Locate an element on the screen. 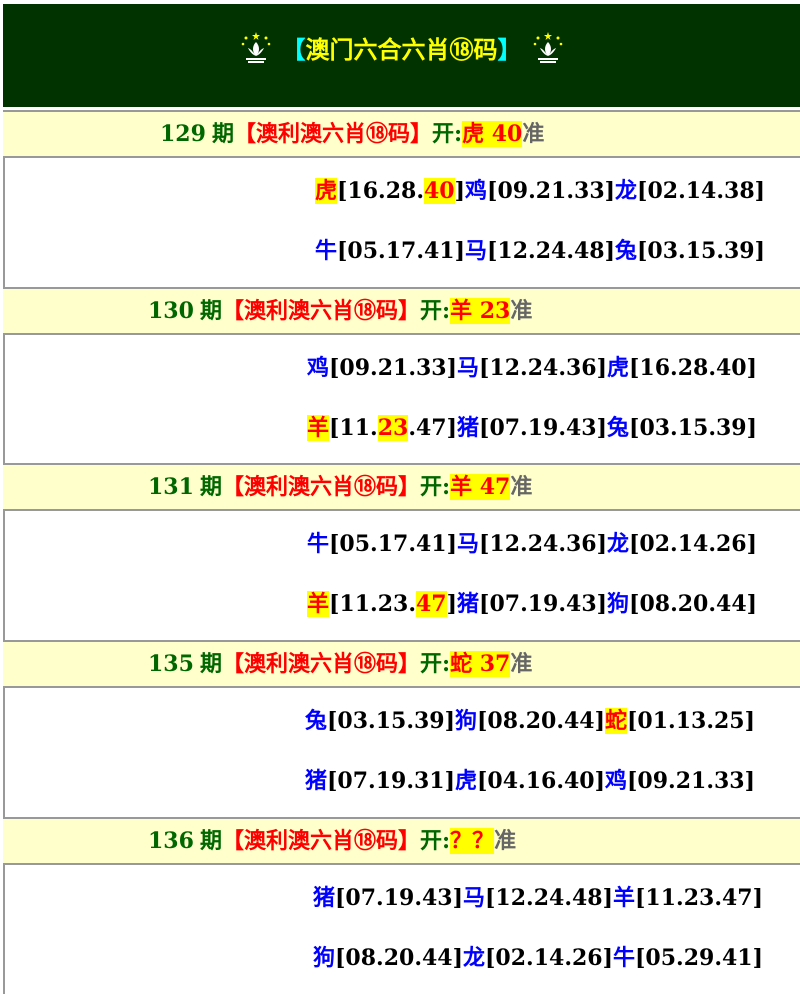 The height and width of the screenshot is (994, 800). period-header: 129 期【澳利澳六肖⑱码】开:虎 40准 is located at coordinates (401, 134).